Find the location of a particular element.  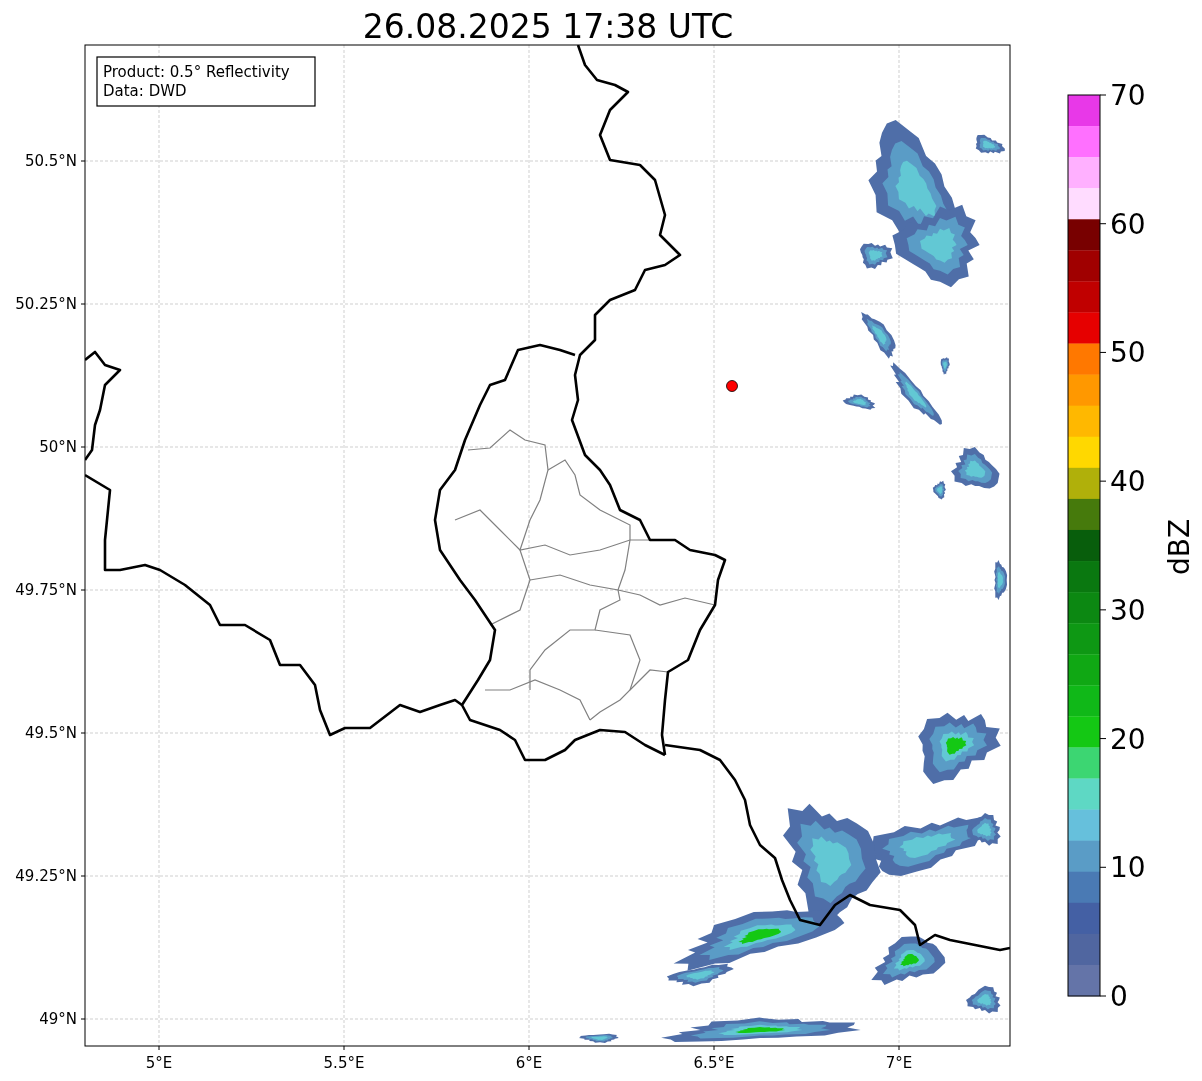

legend-text: Product: 0.5° Reflectivity is located at coordinates (196, 72).